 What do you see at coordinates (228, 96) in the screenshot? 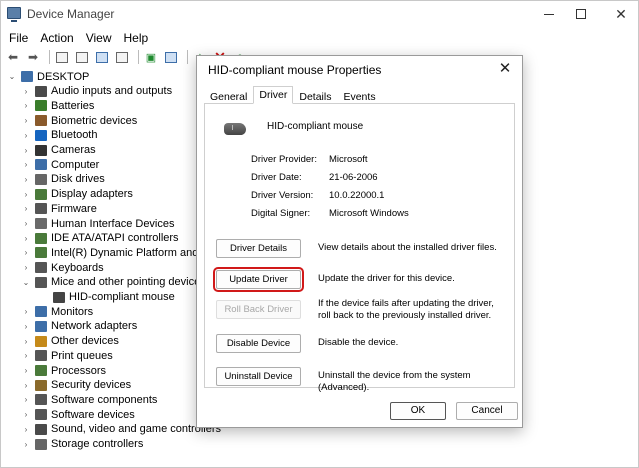
I see `tab-general: General` at bounding box center [228, 96].